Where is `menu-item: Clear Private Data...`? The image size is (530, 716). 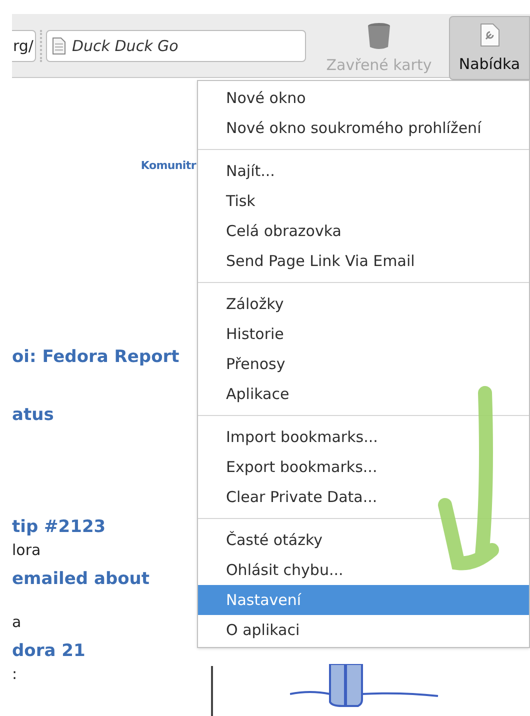 menu-item: Clear Private Data... is located at coordinates (363, 497).